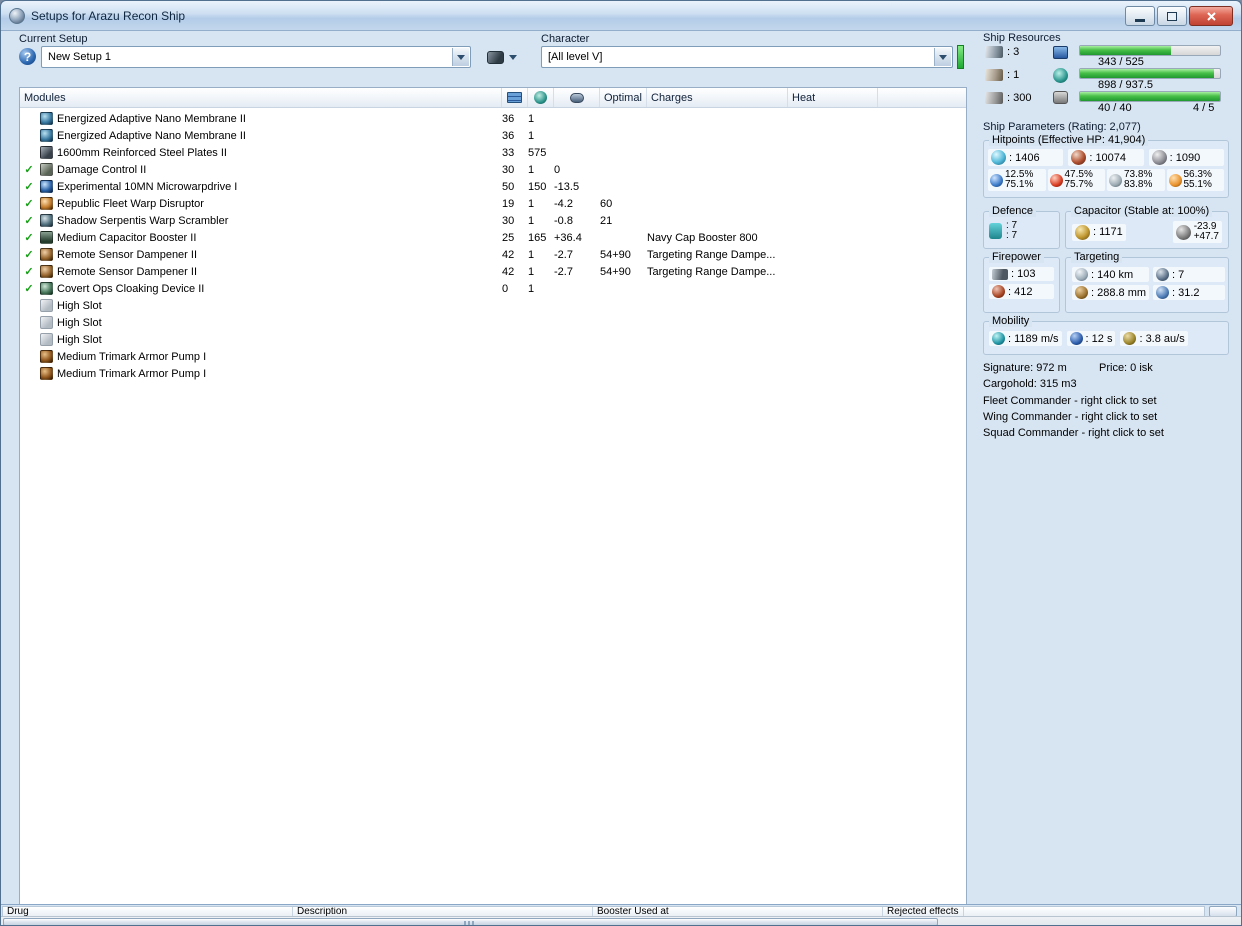 The width and height of the screenshot is (1242, 926). What do you see at coordinates (531, 118) in the screenshot?
I see `module-powergrid: 1` at bounding box center [531, 118].